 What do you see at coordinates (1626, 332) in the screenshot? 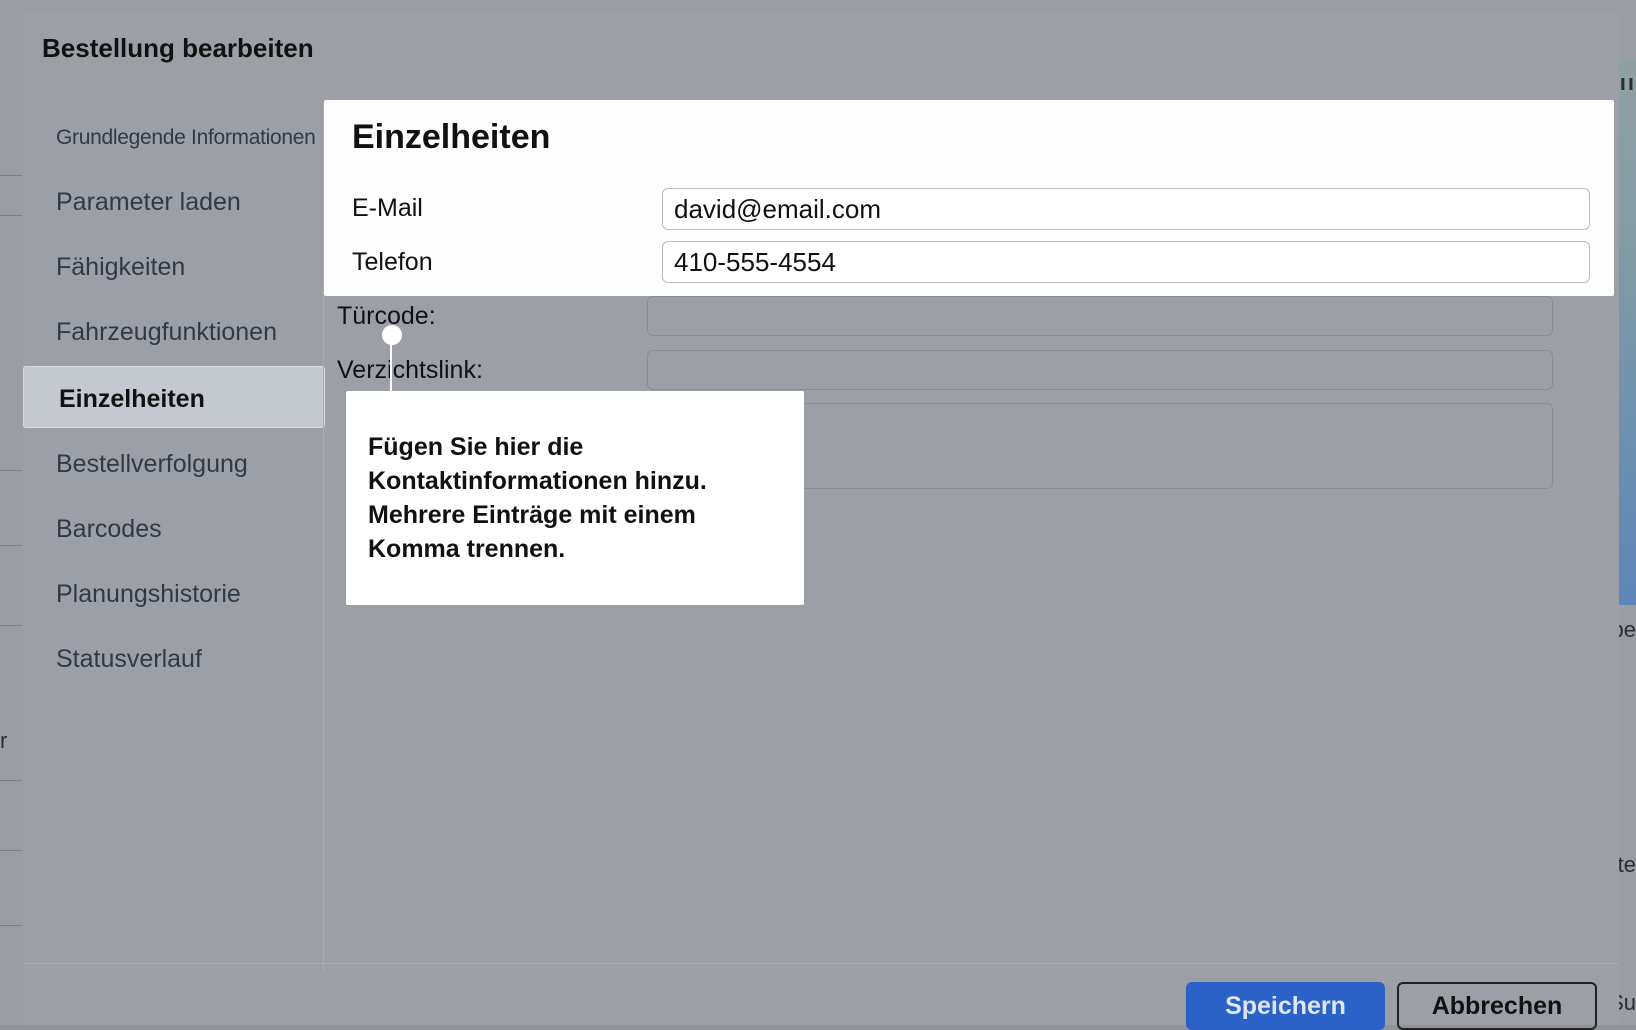
I see `background-map` at bounding box center [1626, 332].